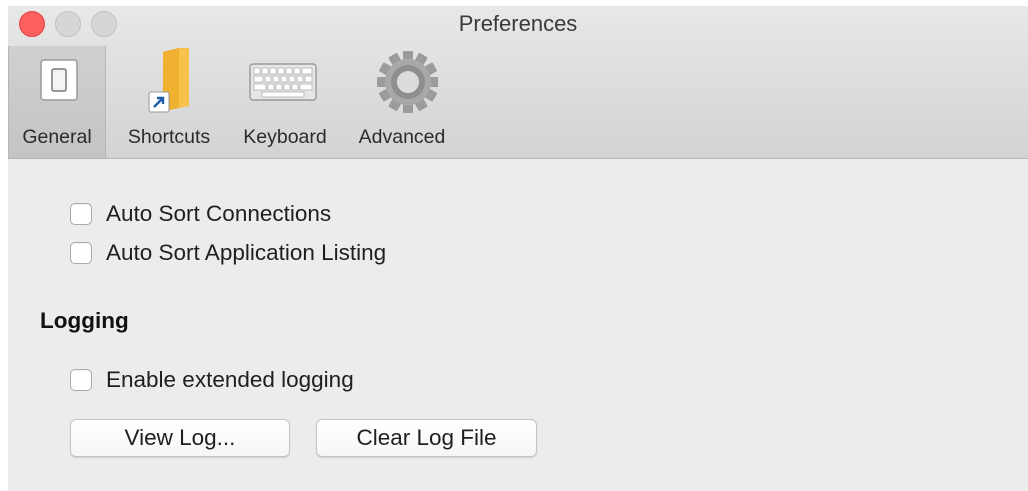 The width and height of the screenshot is (1028, 491). I want to click on tab-advanced: Advanced, so click(402, 102).